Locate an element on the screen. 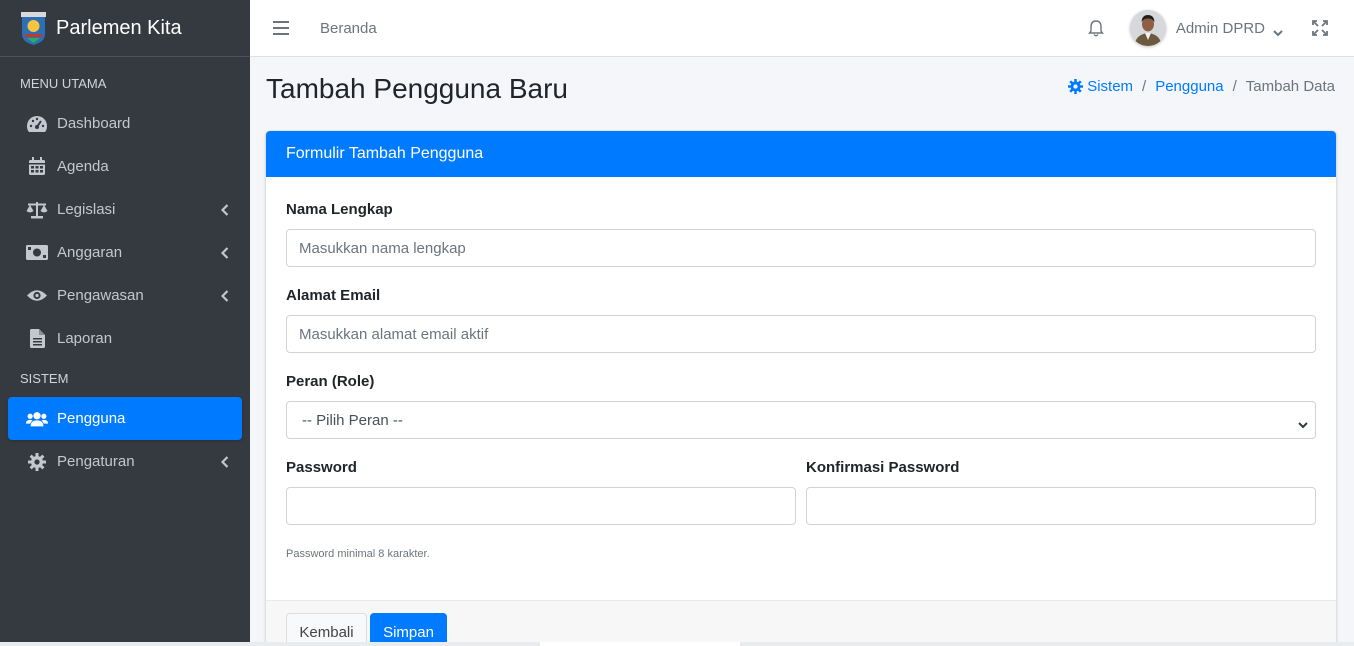 The width and height of the screenshot is (1354, 646). sidebar-item-label: Pengguna is located at coordinates (91, 418).